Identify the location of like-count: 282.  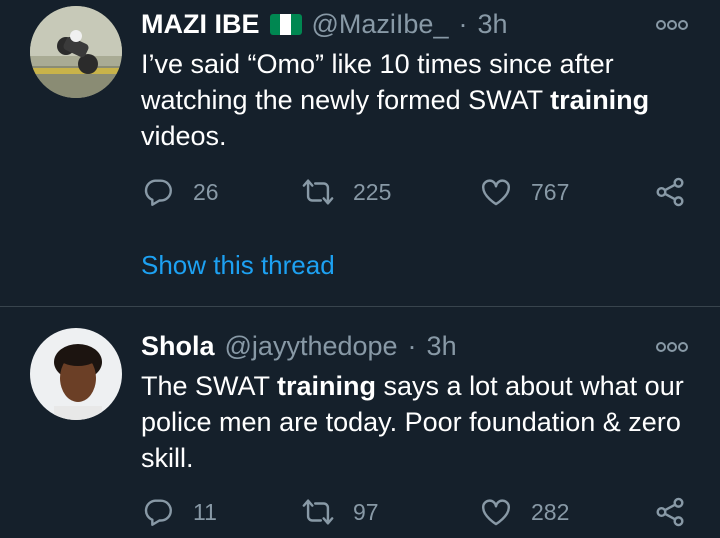
(550, 511).